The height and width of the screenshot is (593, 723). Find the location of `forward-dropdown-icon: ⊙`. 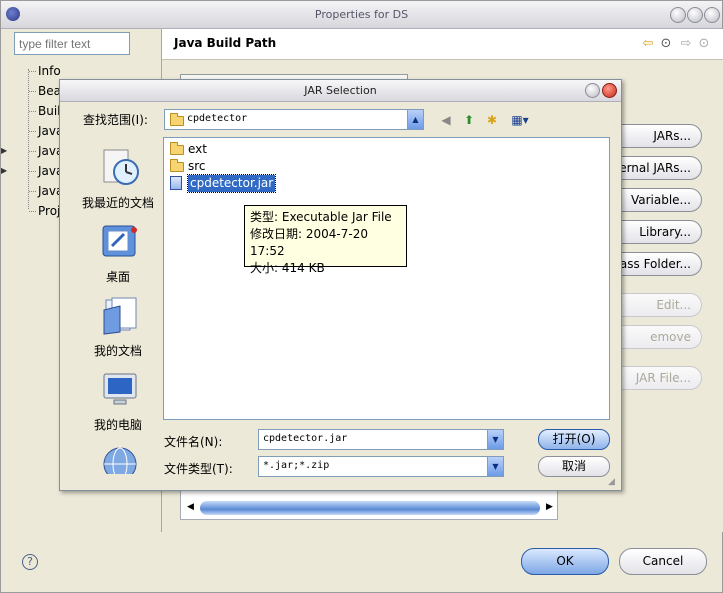

forward-dropdown-icon: ⊙ is located at coordinates (704, 44).